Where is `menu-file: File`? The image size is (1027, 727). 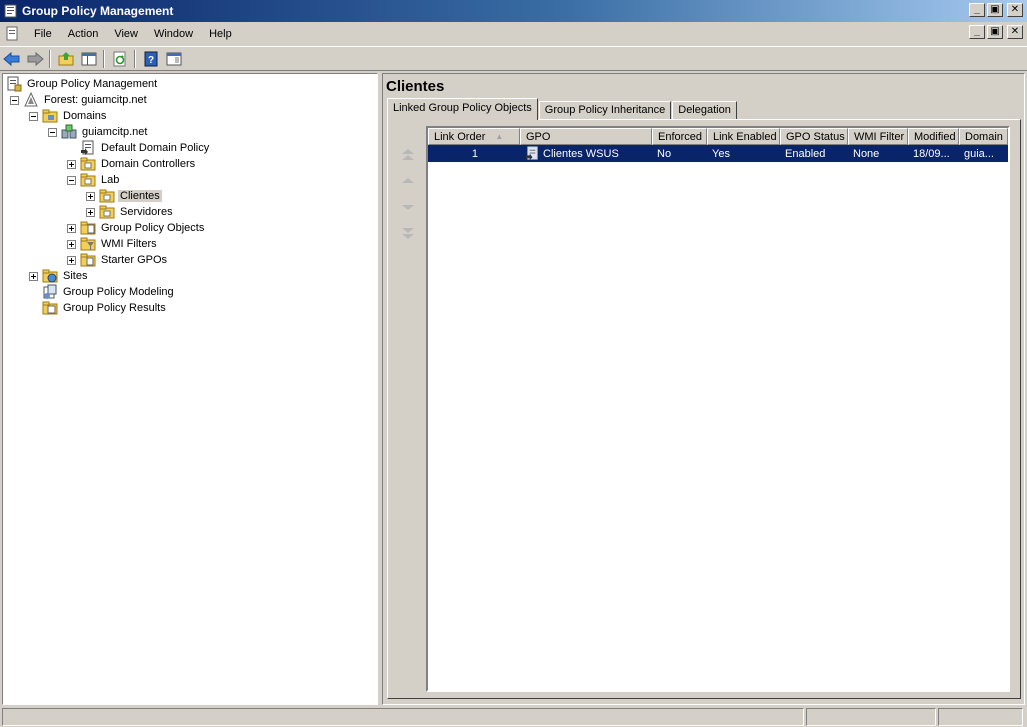 menu-file: File is located at coordinates (43, 34).